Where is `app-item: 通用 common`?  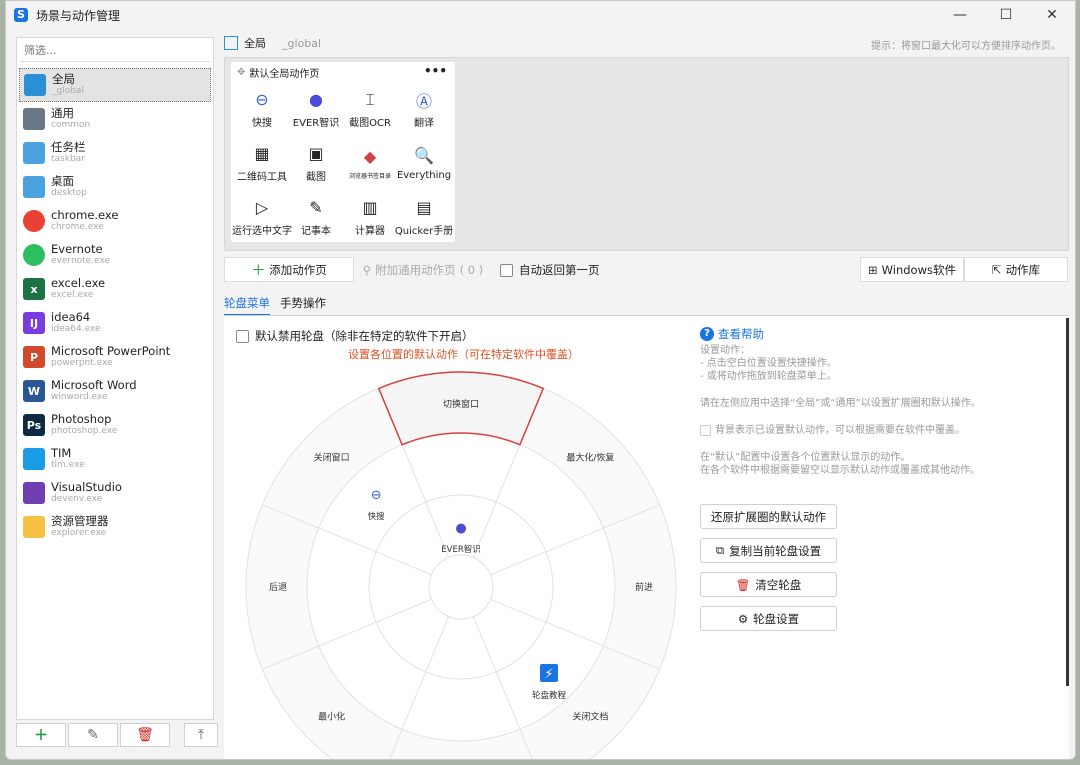
app-item: 通用 common is located at coordinates (115, 119).